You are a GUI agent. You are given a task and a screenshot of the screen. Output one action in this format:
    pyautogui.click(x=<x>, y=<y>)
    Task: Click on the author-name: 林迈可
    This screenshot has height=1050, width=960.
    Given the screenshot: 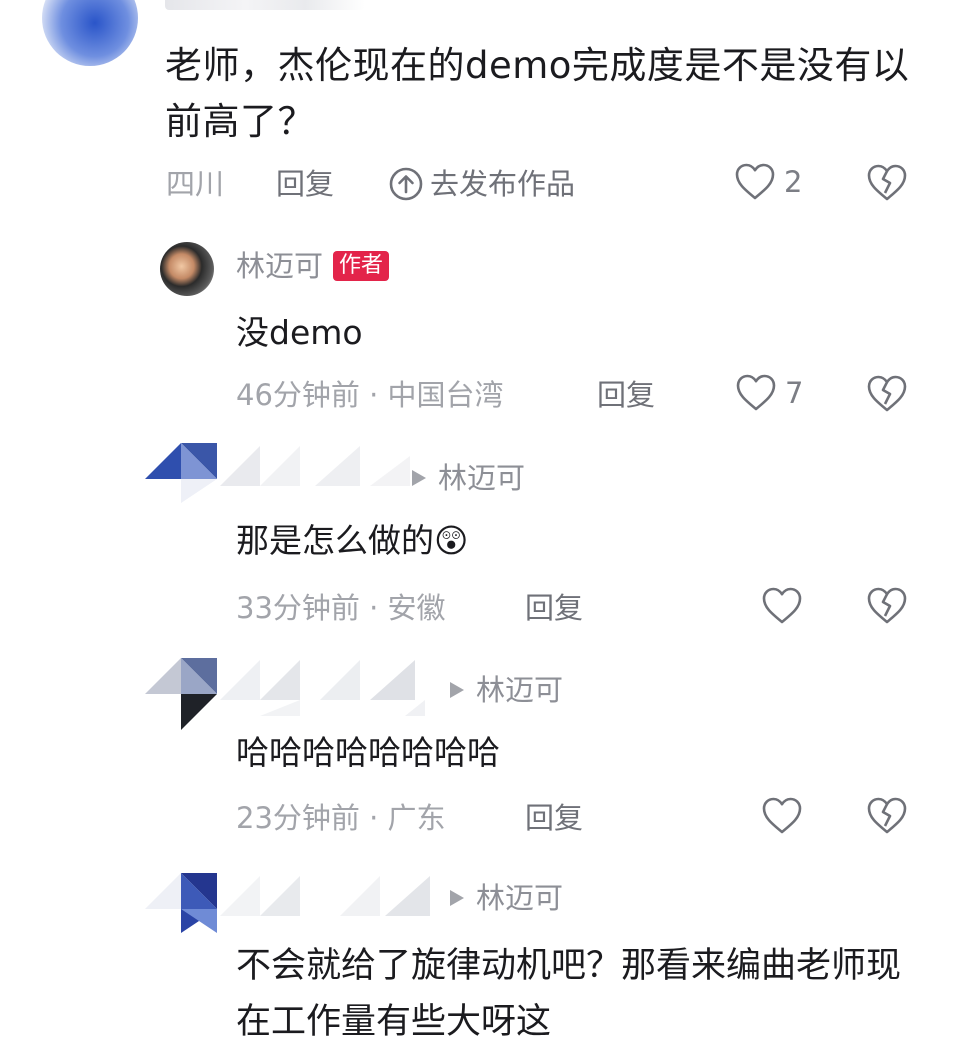 What is the action you would take?
    pyautogui.click(x=279, y=266)
    